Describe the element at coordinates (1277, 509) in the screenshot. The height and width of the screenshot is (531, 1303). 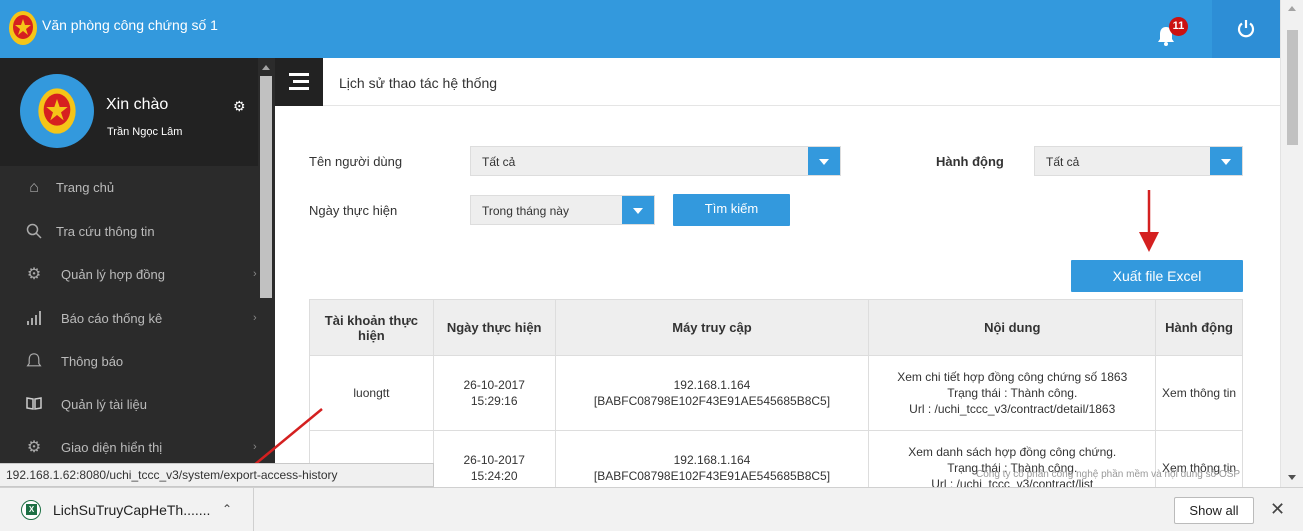
I see `close-icon: ✕` at that location.